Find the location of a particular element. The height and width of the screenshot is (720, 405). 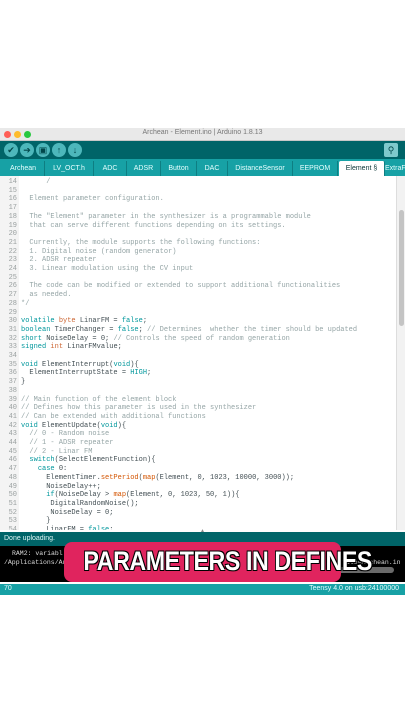

line-number: 28 is located at coordinates (12, 303).